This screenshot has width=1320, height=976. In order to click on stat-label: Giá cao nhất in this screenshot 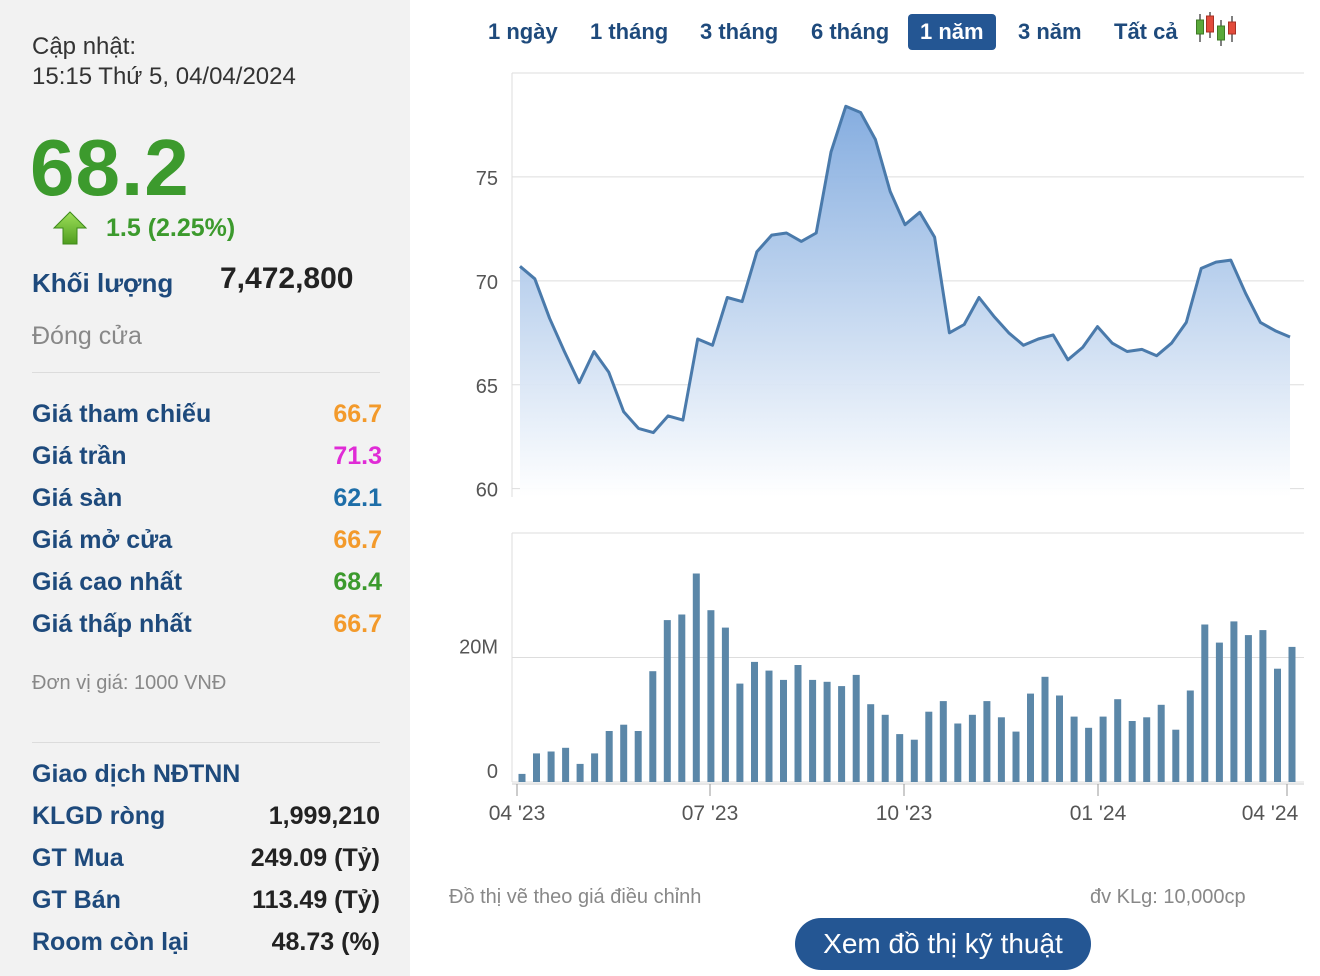, I will do `click(107, 582)`.